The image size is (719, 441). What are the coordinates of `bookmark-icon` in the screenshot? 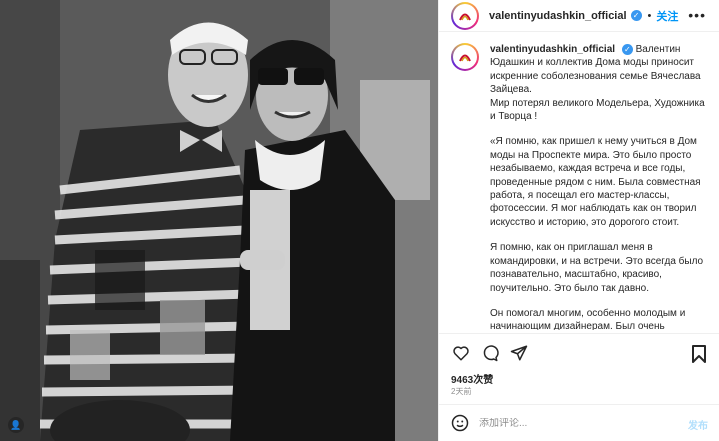 It's located at (699, 354).